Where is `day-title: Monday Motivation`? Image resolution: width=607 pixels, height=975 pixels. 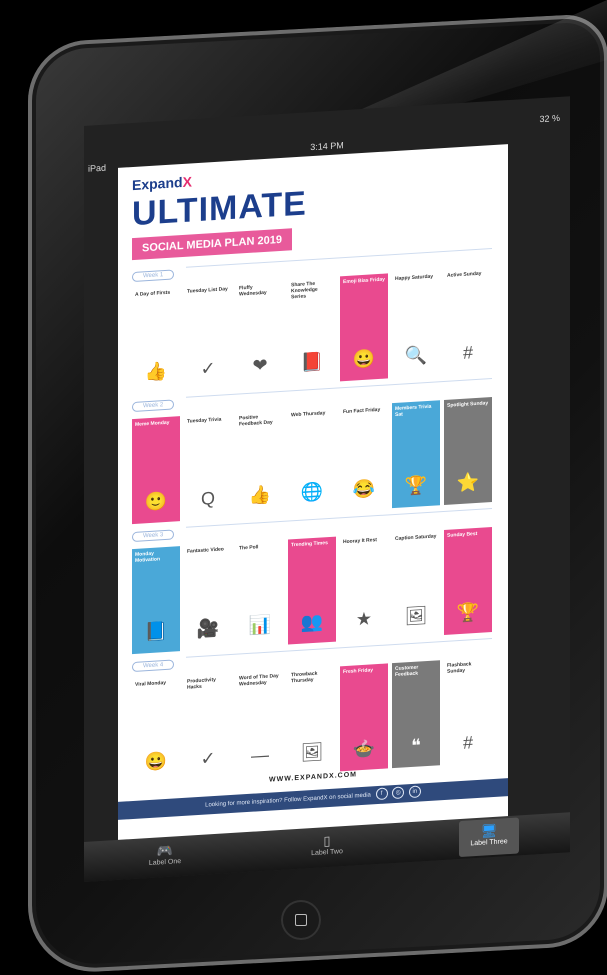
day-title: Monday Motivation is located at coordinates (147, 557).